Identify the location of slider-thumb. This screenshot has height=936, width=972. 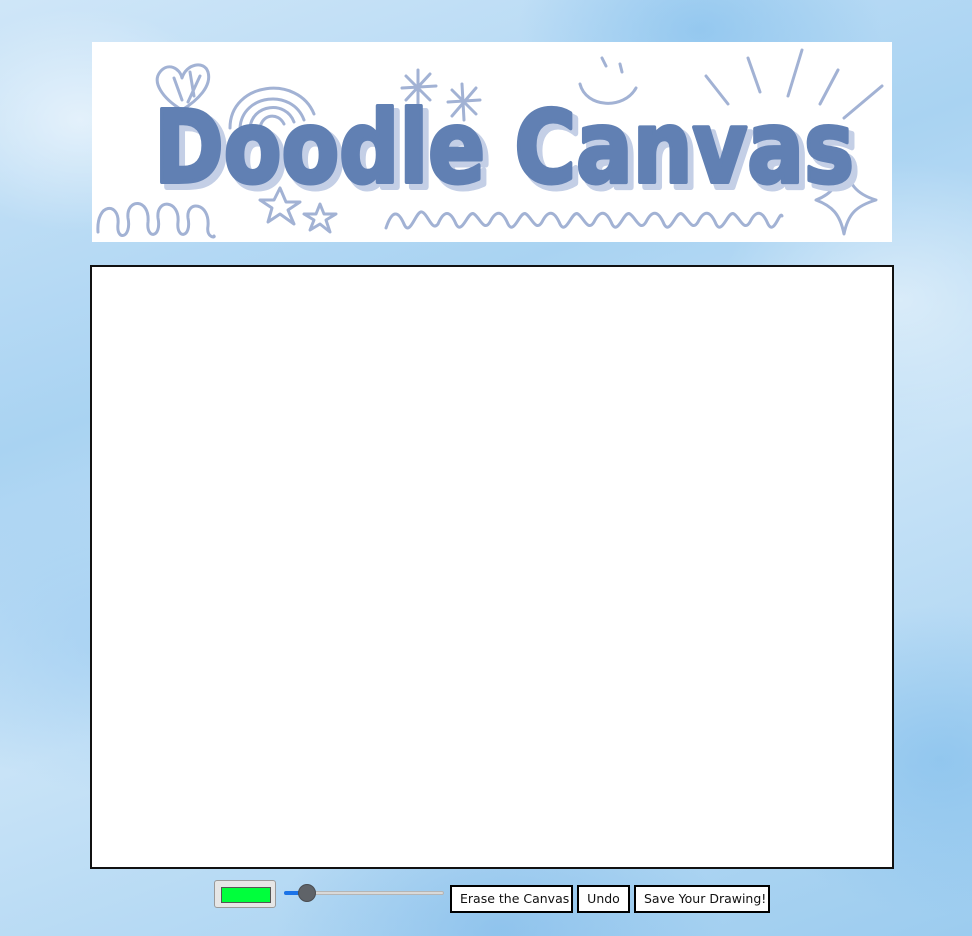
(307, 893).